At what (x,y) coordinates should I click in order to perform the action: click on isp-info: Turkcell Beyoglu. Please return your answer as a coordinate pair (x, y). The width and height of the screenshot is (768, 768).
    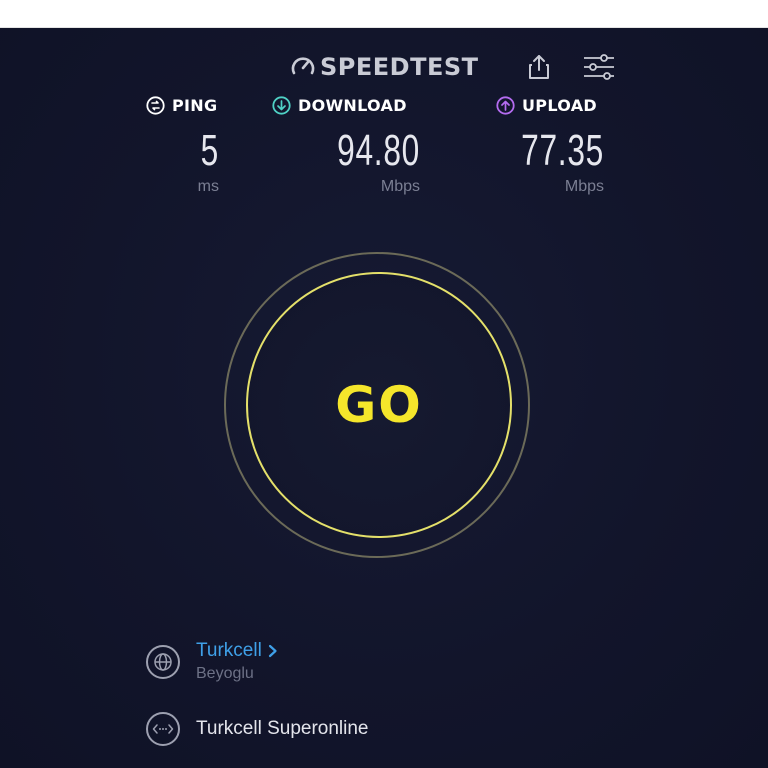
    Looking at the image, I should click on (212, 661).